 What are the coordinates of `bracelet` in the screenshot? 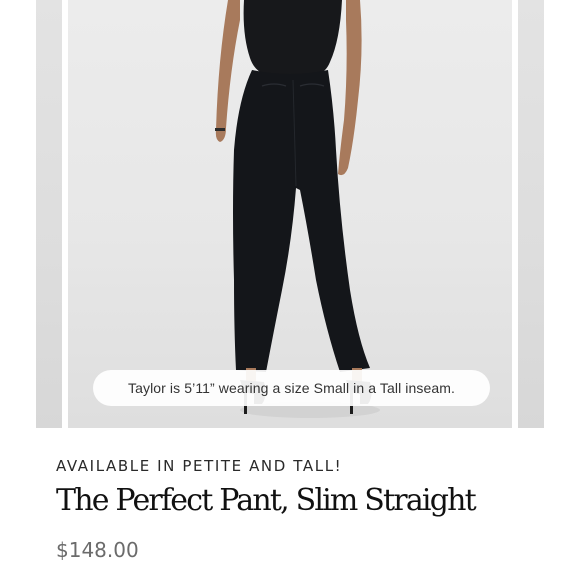 It's located at (220, 129).